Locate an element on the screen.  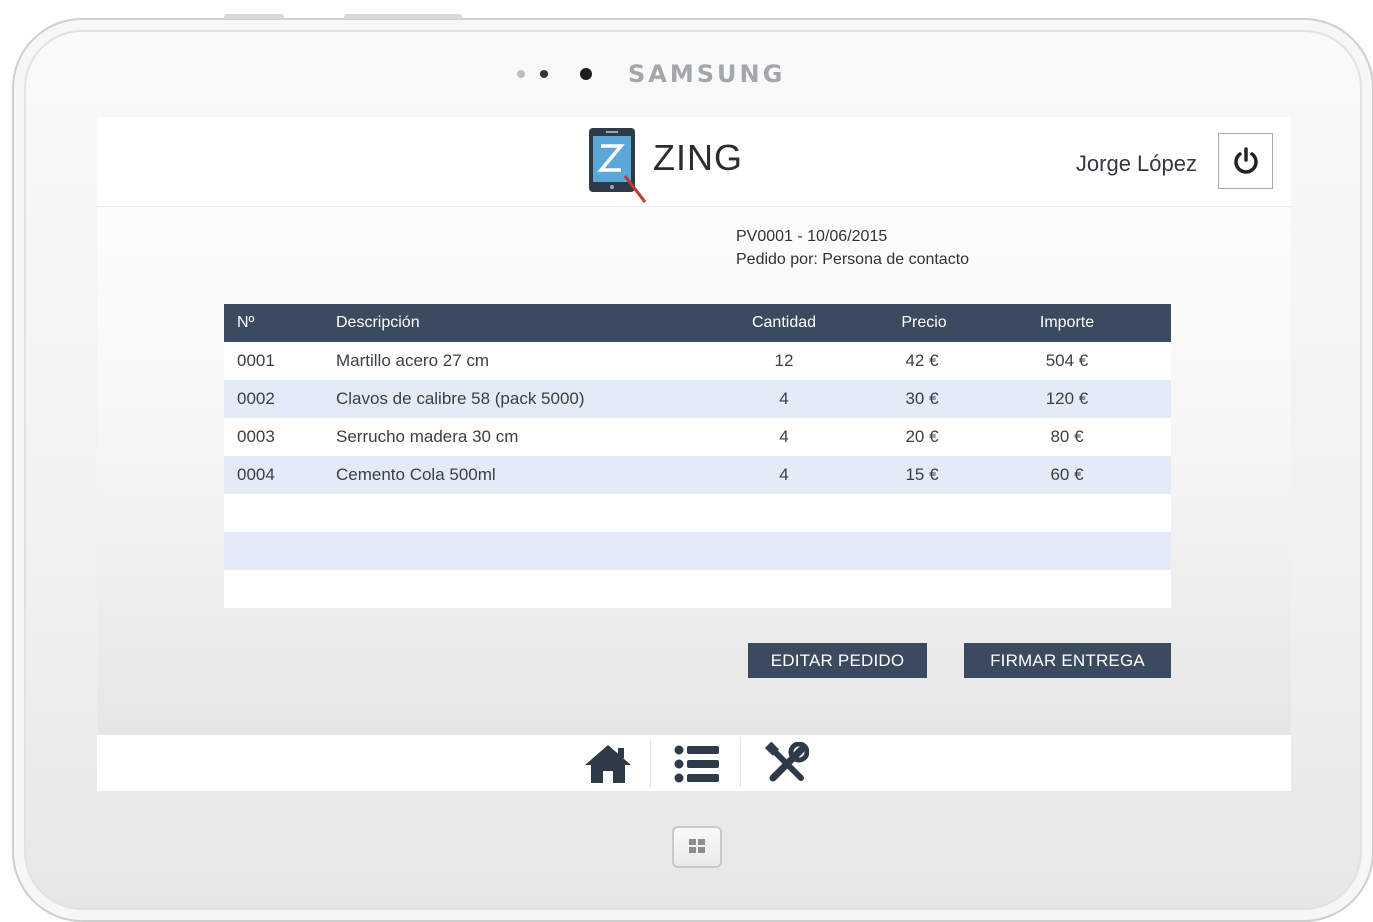
cell-description: Martillo acero 27 cm is located at coordinates (413, 360).